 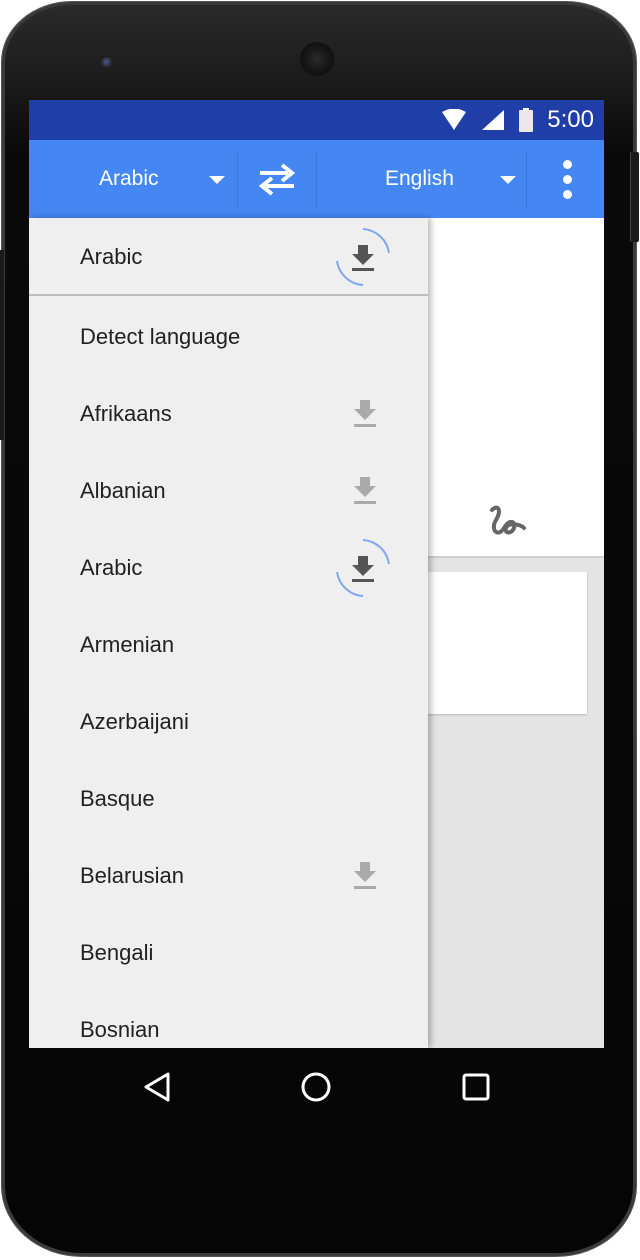 I want to click on target-caret-icon, so click(x=508, y=180).